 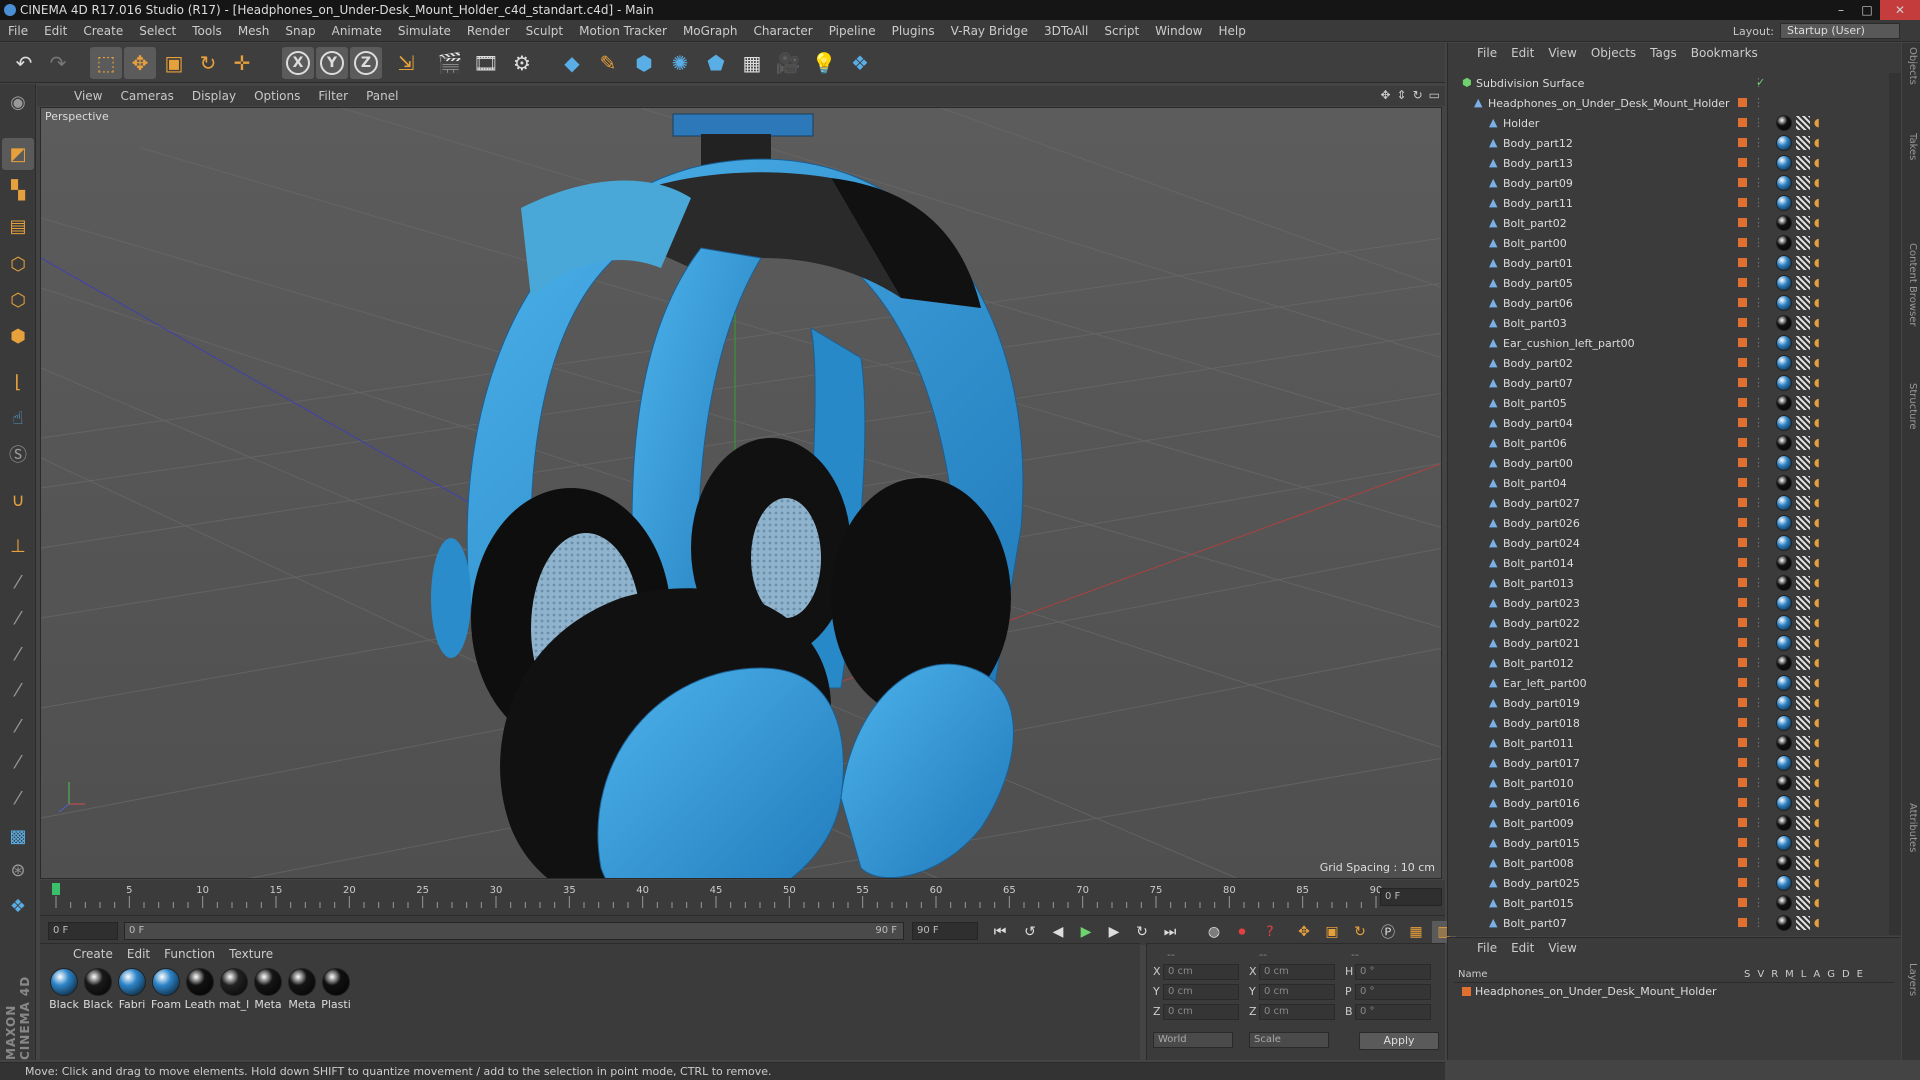 I want to click on material-menu-function: Function, so click(x=189, y=954).